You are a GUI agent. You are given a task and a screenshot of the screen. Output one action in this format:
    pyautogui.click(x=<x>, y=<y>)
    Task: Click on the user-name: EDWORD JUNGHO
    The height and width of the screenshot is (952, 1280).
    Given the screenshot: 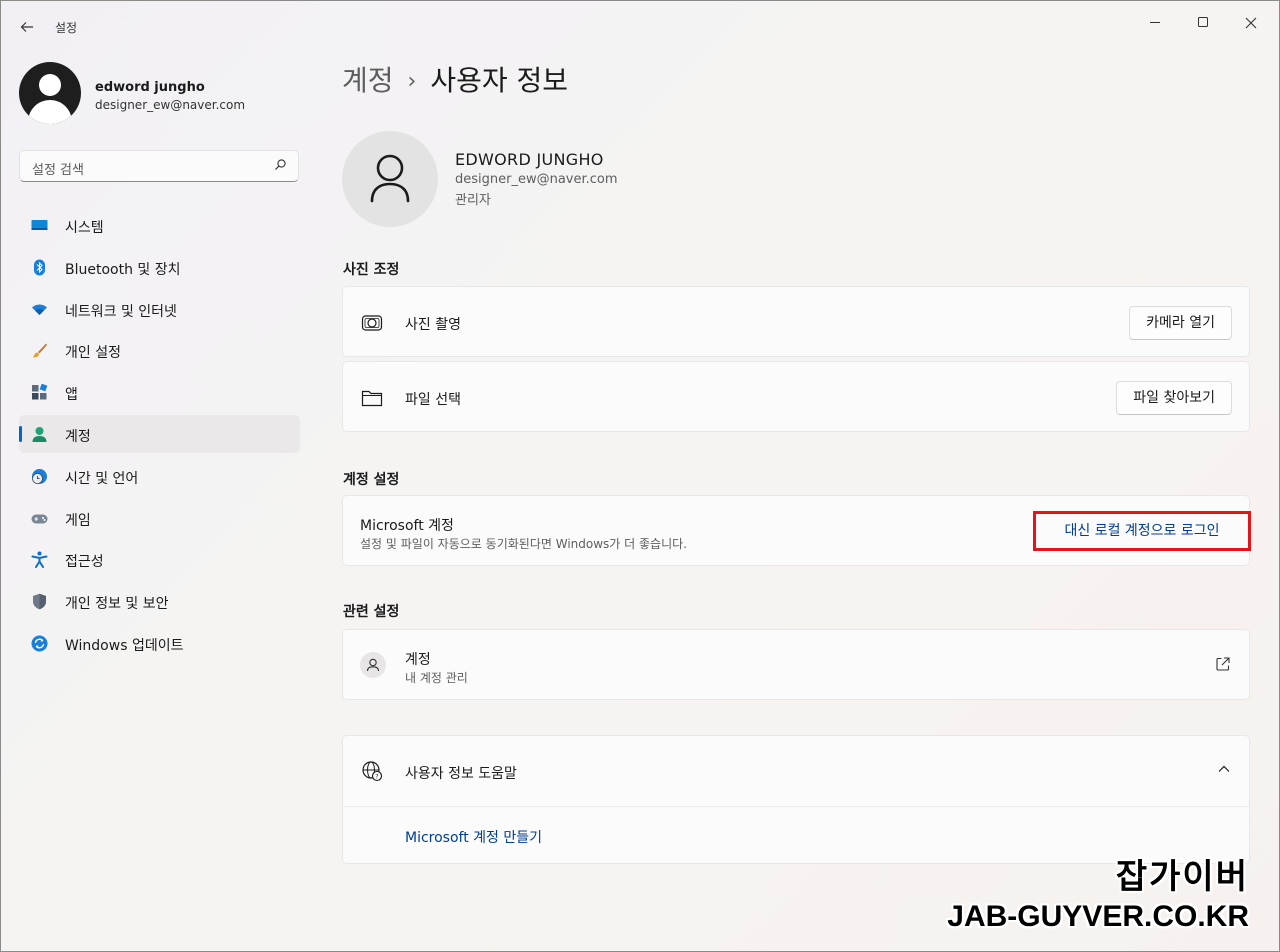 What is the action you would take?
    pyautogui.click(x=529, y=159)
    